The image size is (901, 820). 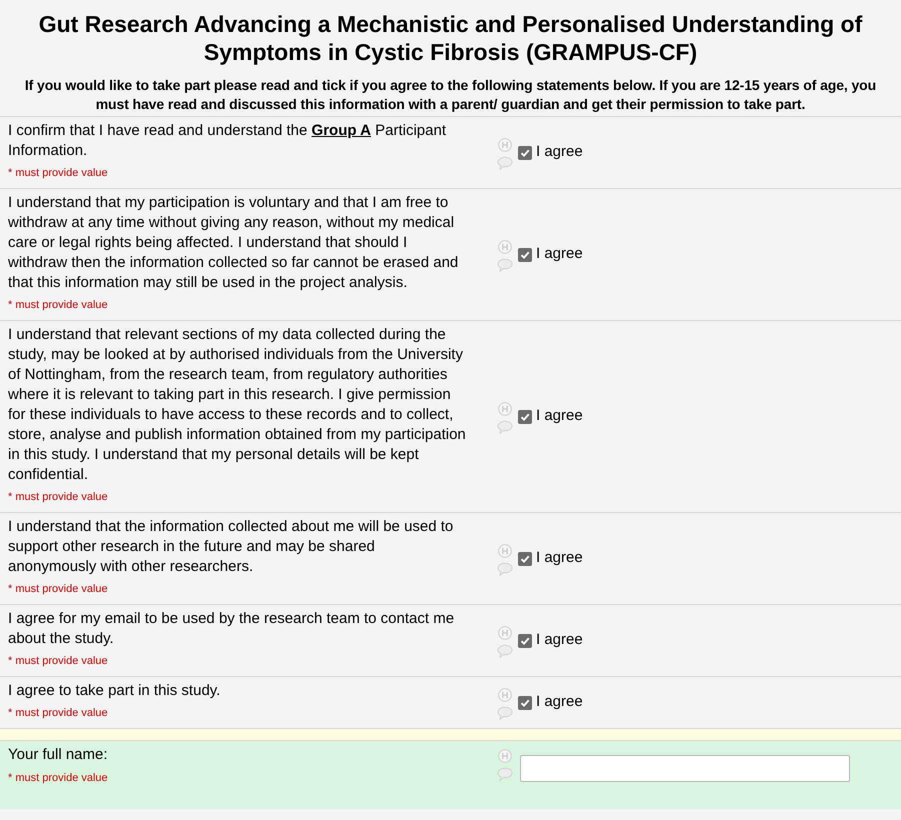 What do you see at coordinates (232, 629) in the screenshot?
I see `statement-text: I agree for my email to be used by the research team to contact me about the study.` at bounding box center [232, 629].